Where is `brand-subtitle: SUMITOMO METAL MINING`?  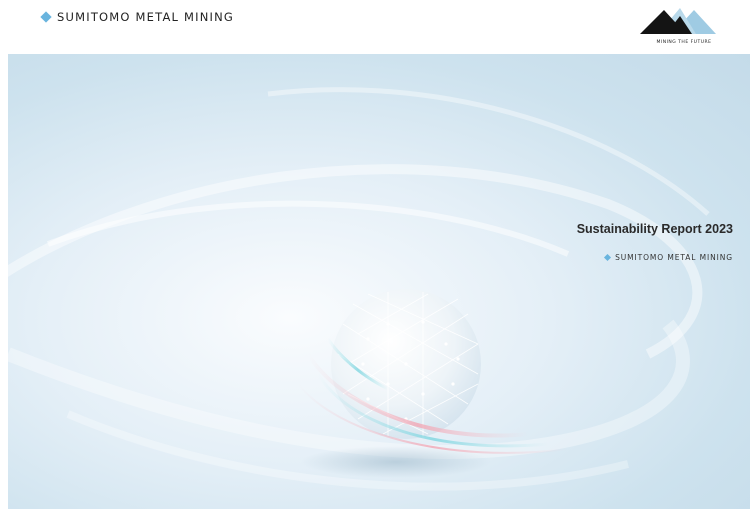 brand-subtitle: SUMITOMO METAL MINING is located at coordinates (668, 257).